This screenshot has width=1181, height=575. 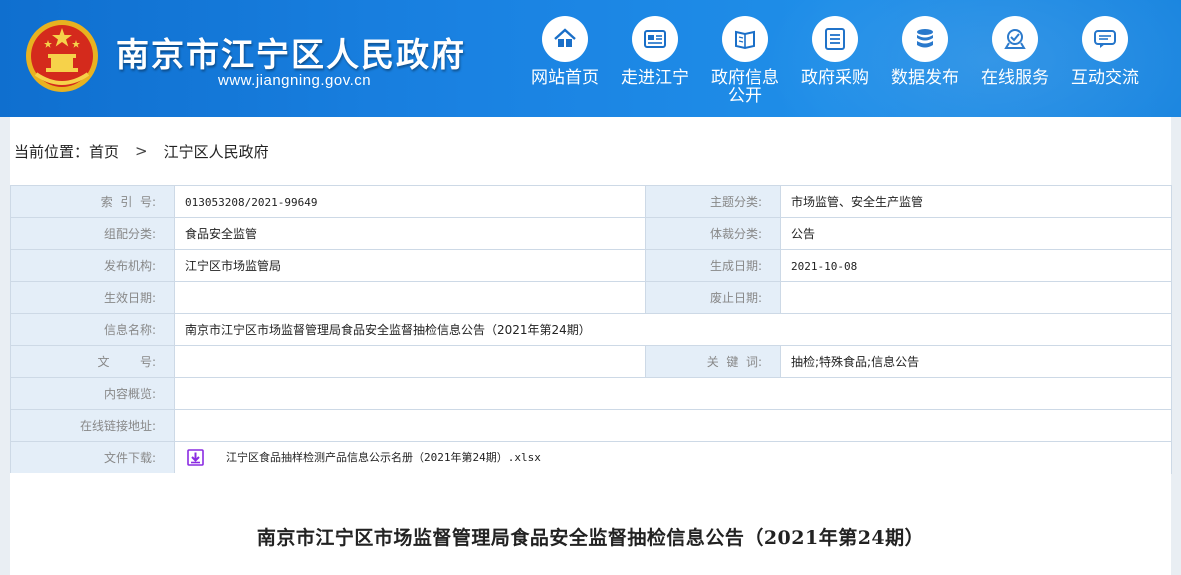 I want to click on index-label: 索 引 号:, so click(x=92, y=201).